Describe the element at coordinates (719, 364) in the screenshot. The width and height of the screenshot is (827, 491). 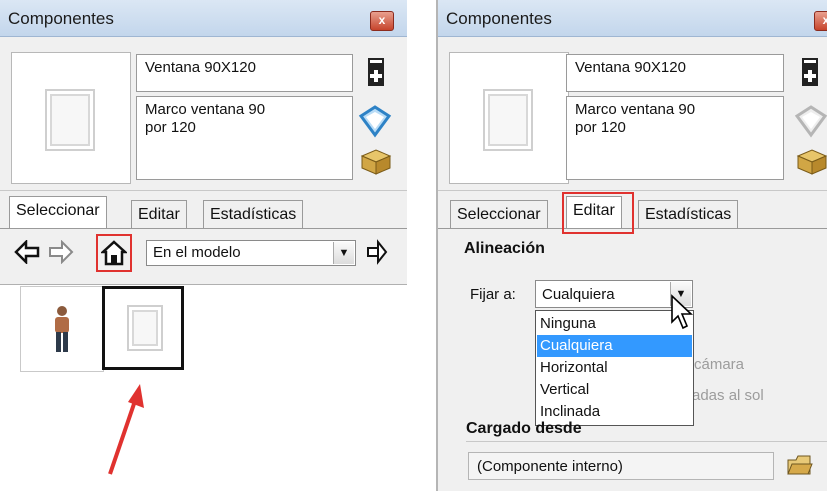
I see `behind-text-camera: cámara` at that location.